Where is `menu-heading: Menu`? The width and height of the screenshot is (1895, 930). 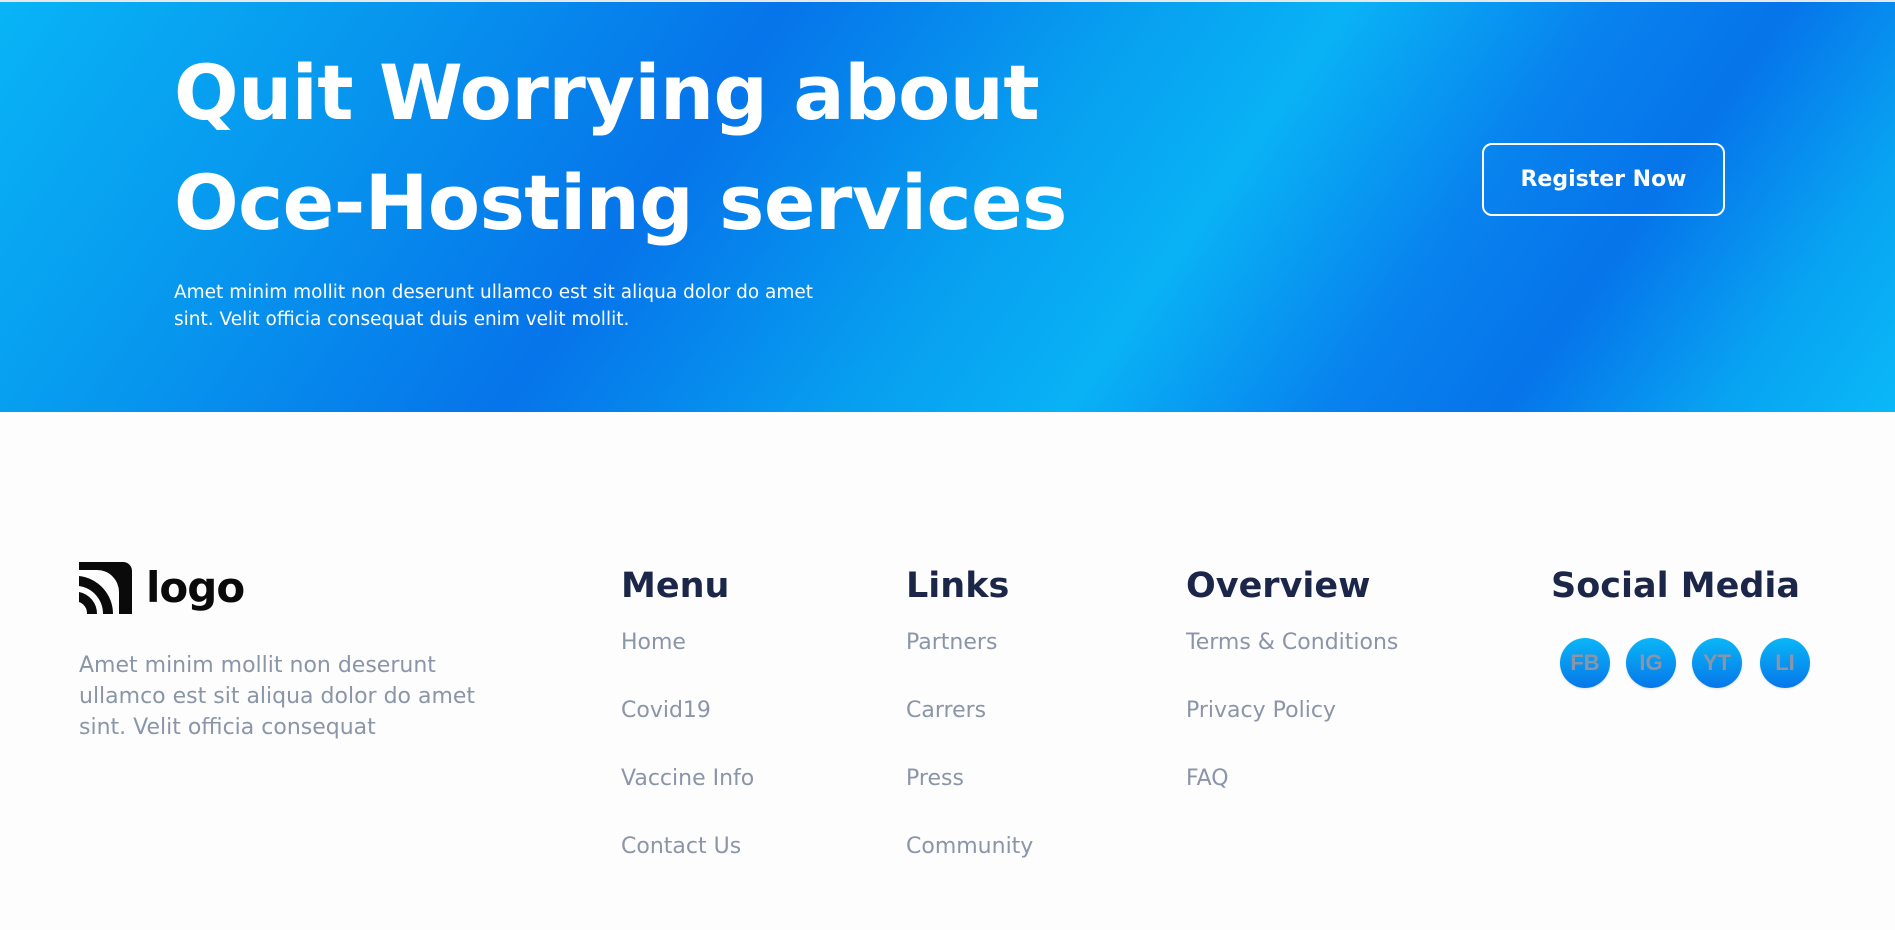
menu-heading: Menu is located at coordinates (675, 586).